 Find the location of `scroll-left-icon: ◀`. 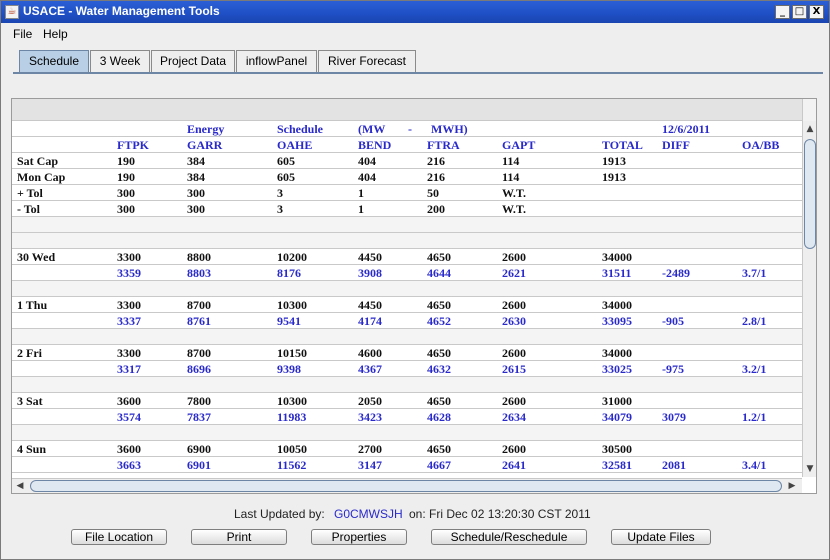

scroll-left-icon: ◀ is located at coordinates (20, 486).